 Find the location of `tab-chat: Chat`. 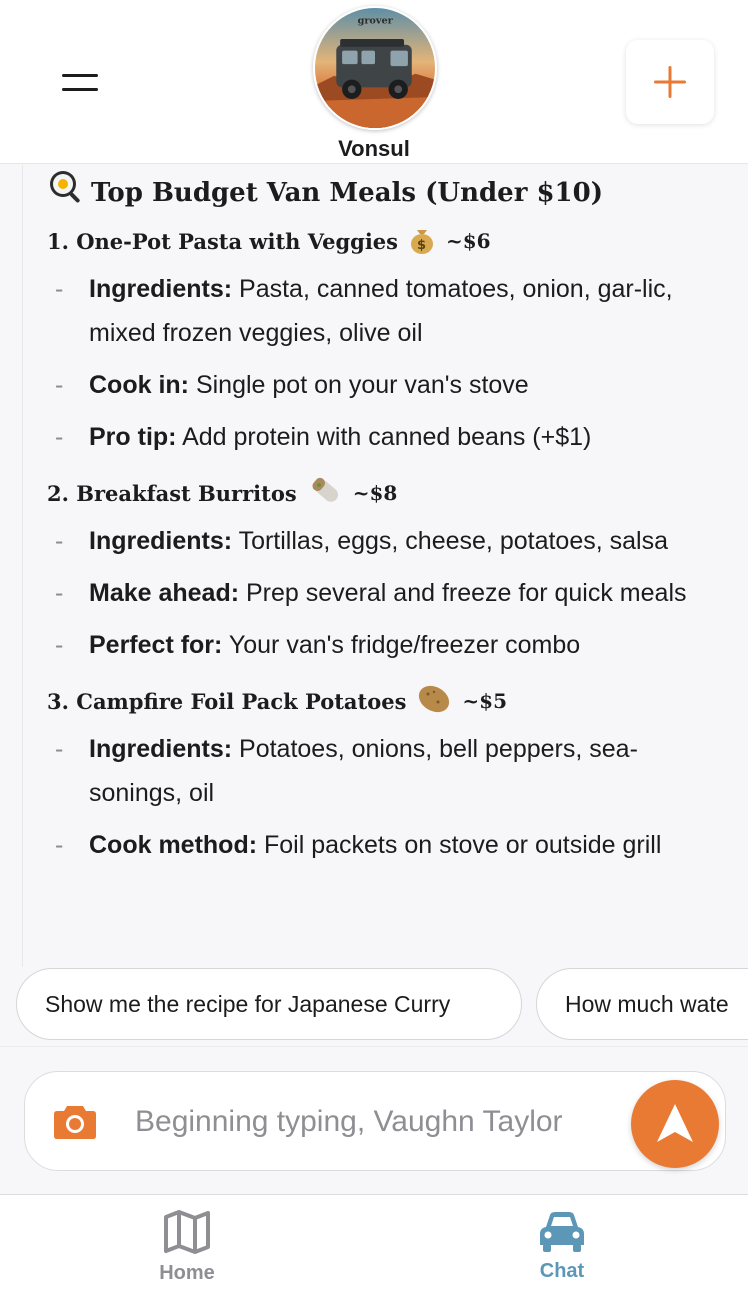

tab-chat: Chat is located at coordinates (562, 1246).